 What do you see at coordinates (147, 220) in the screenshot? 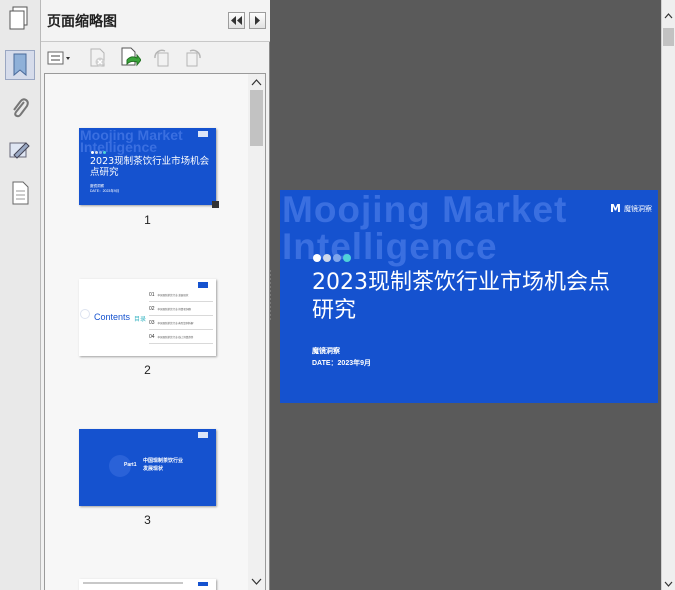
I see `thumbnail-page-number: 1` at bounding box center [147, 220].